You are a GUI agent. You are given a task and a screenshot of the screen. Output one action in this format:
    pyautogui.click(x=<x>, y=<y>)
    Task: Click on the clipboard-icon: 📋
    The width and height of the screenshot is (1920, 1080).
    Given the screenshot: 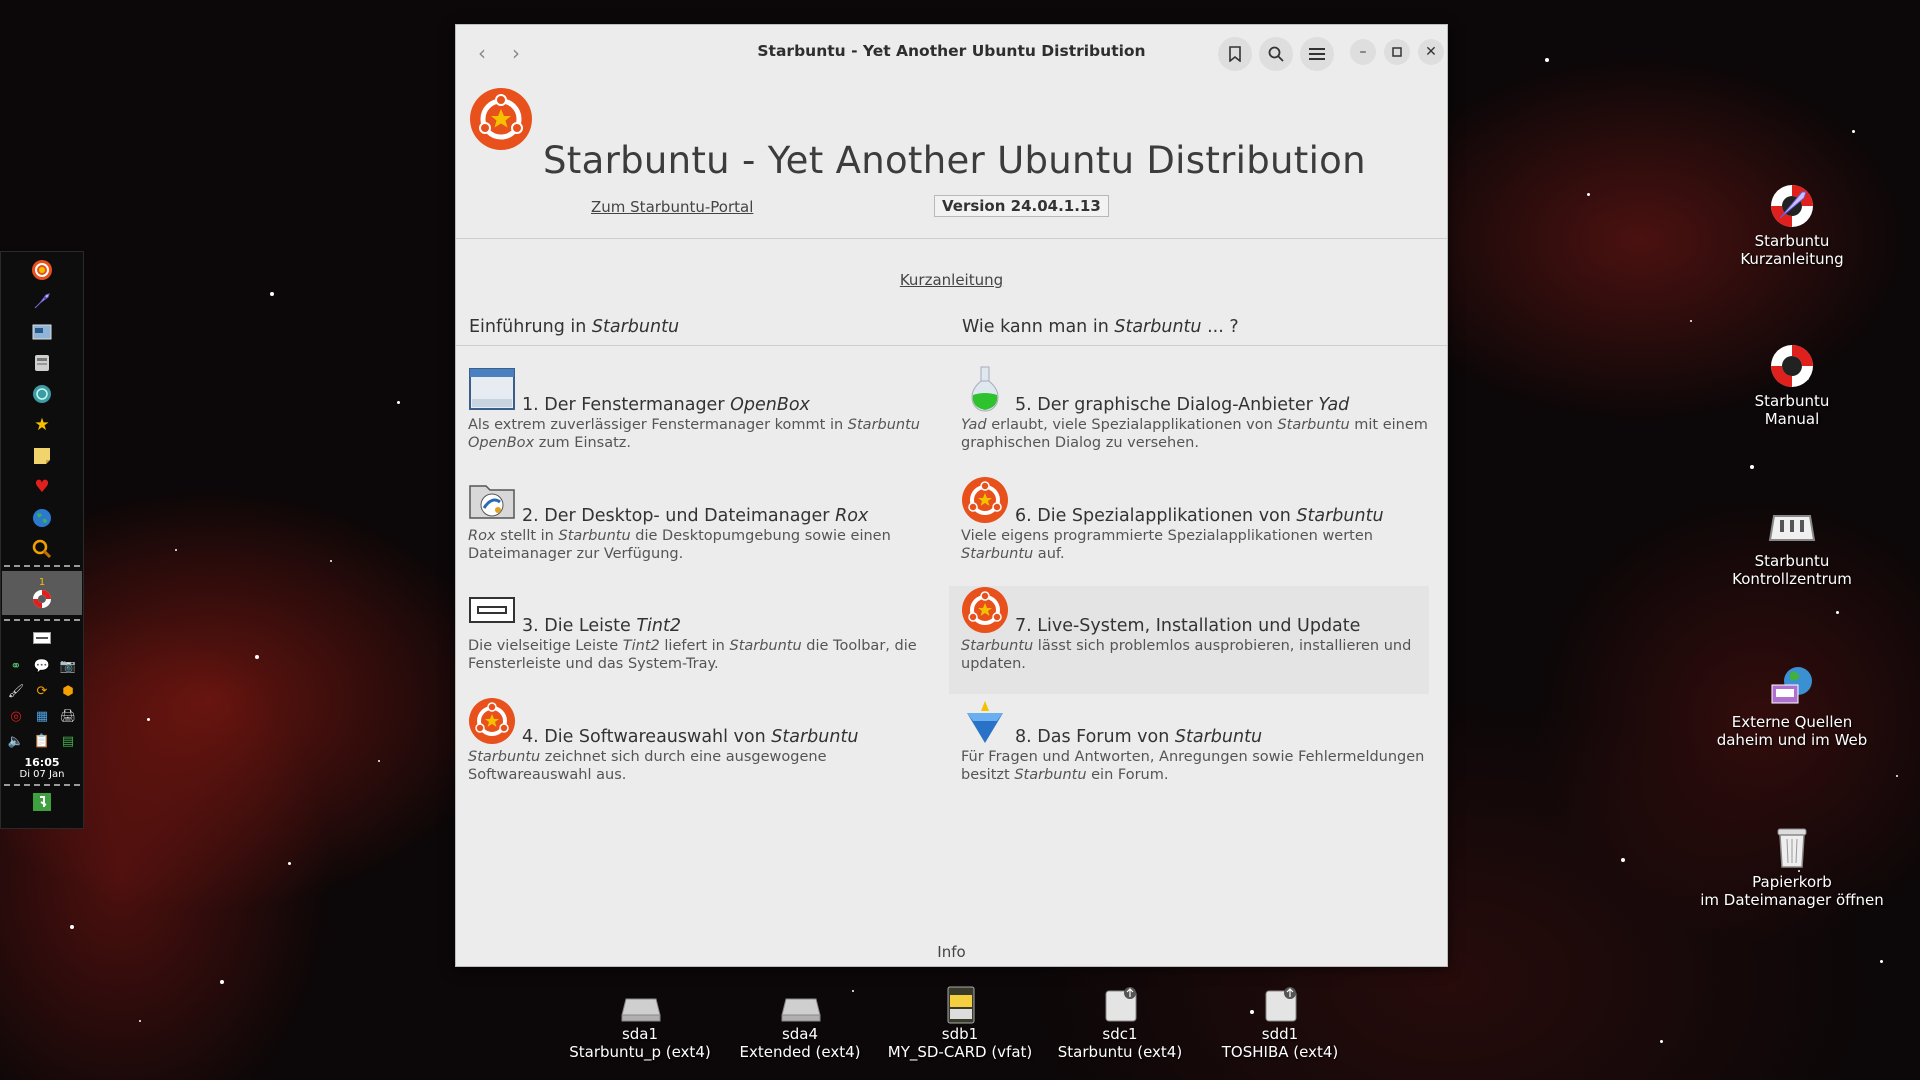 What is the action you would take?
    pyautogui.click(x=42, y=741)
    